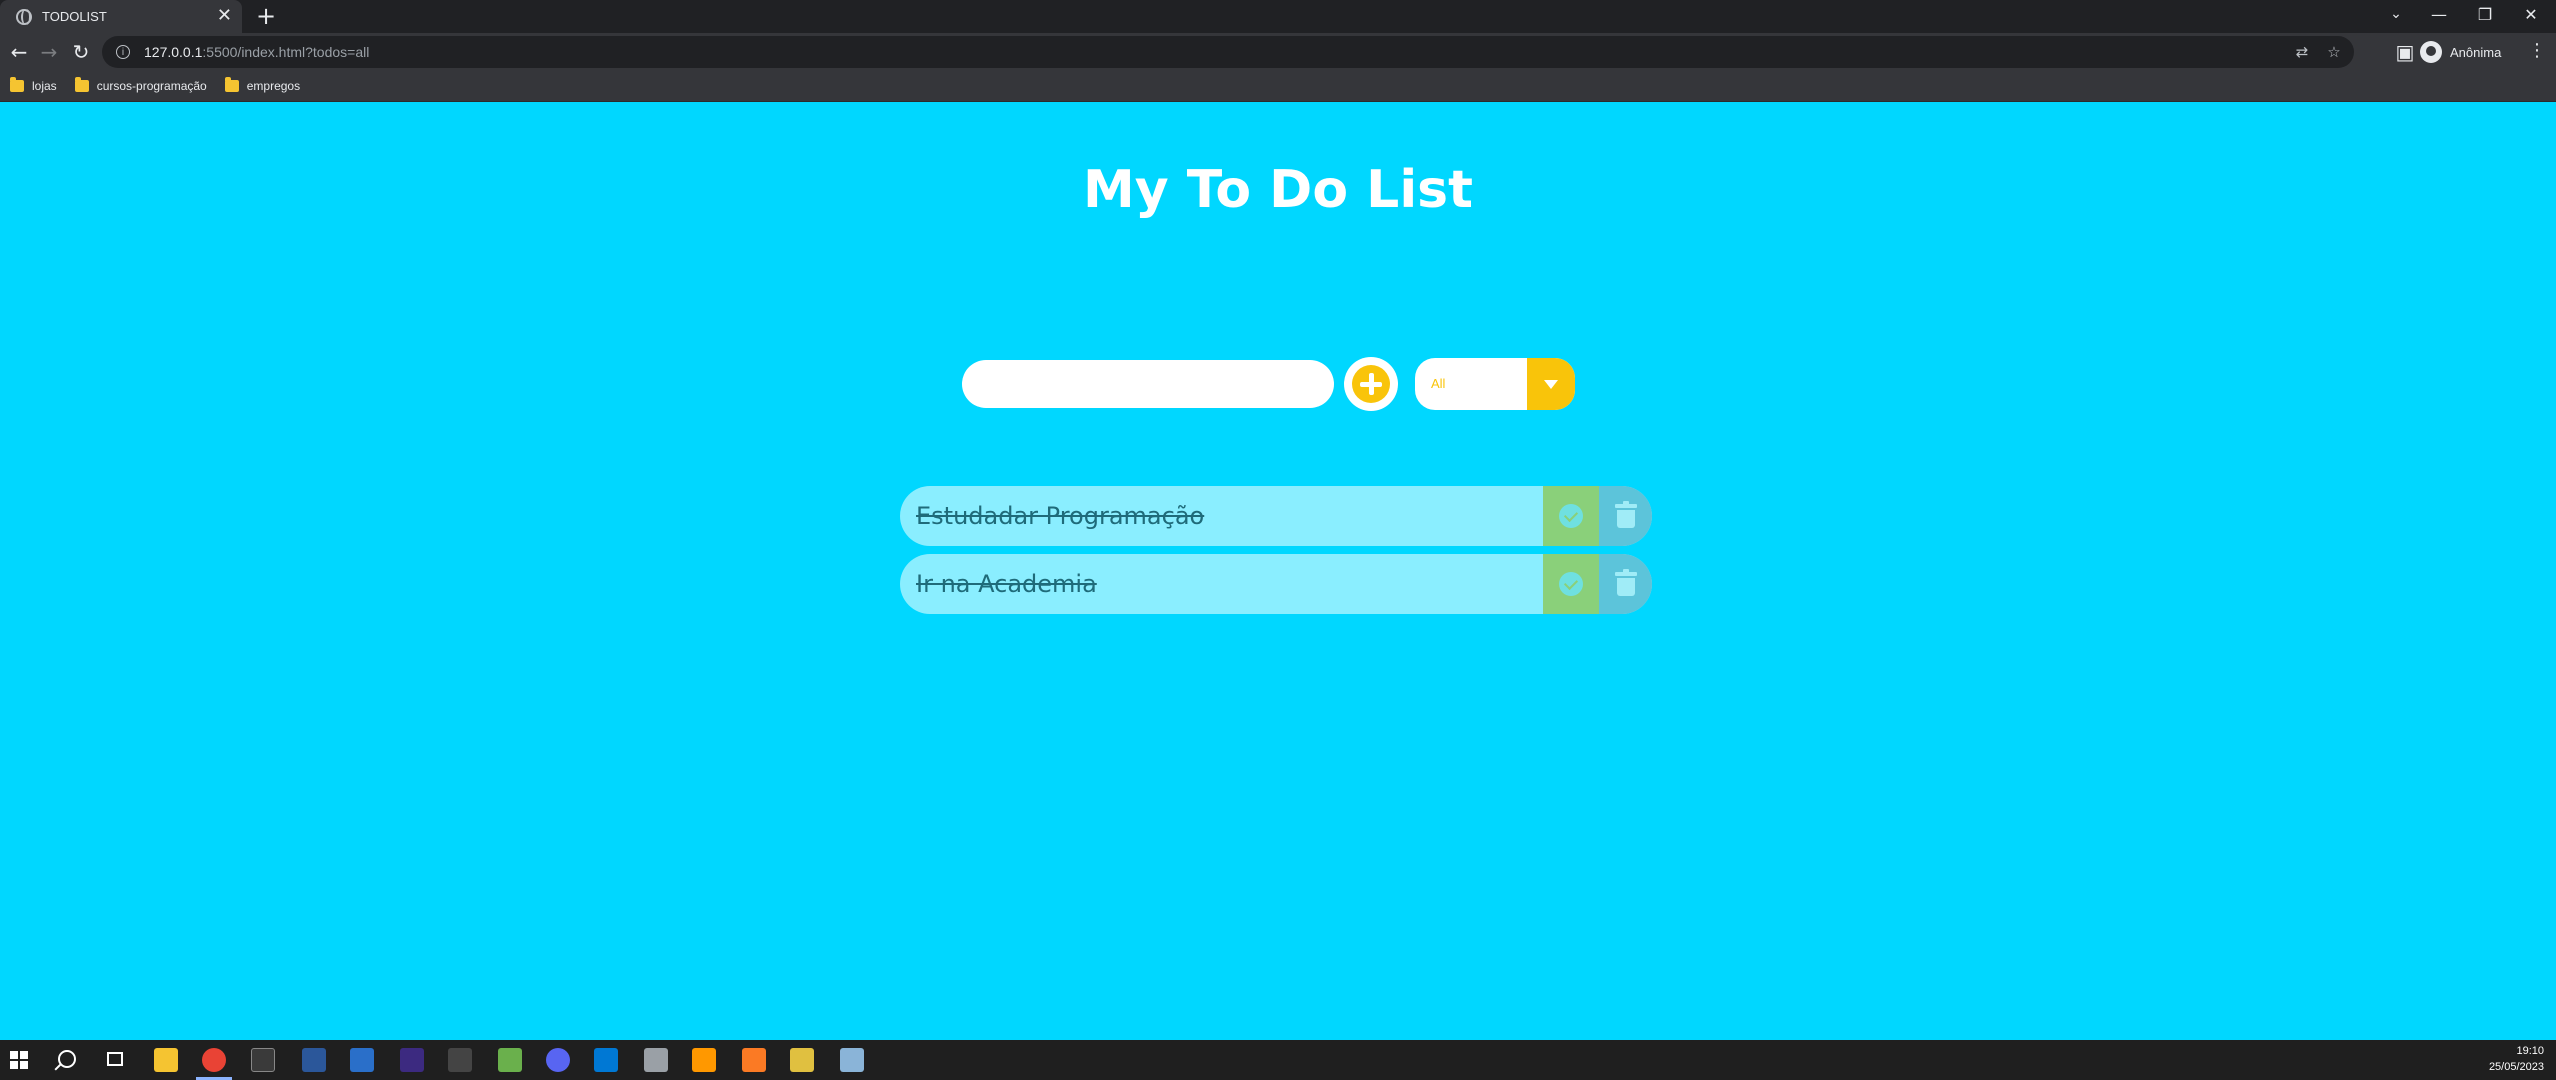  What do you see at coordinates (754, 1060) in the screenshot?
I see `xampp-icon` at bounding box center [754, 1060].